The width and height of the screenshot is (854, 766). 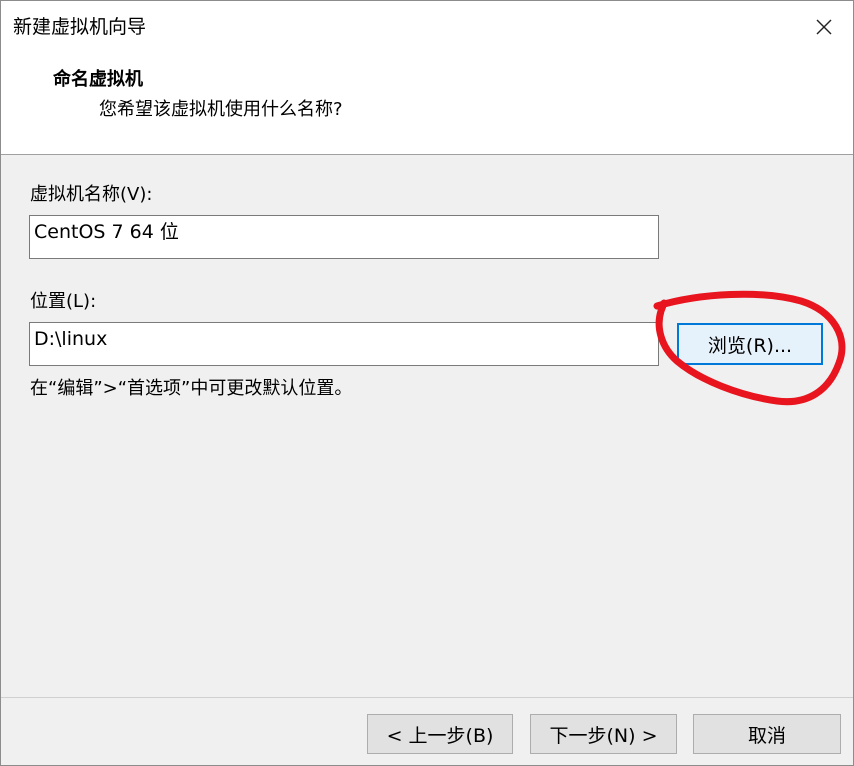 What do you see at coordinates (344, 237) in the screenshot?
I see `vm-name-input: CentOS 7 64 位` at bounding box center [344, 237].